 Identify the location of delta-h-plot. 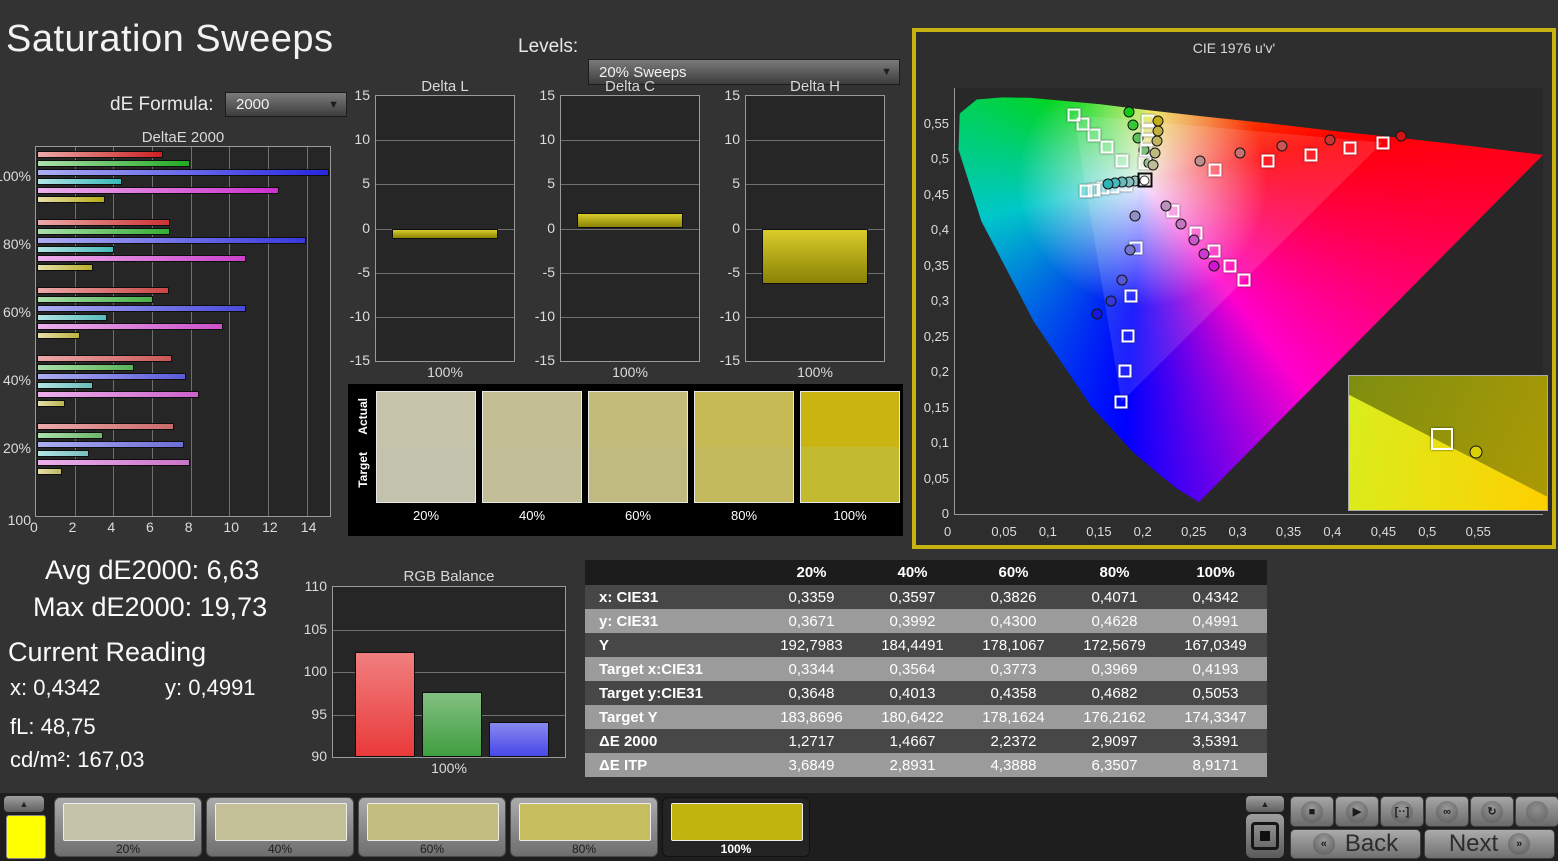
(815, 228).